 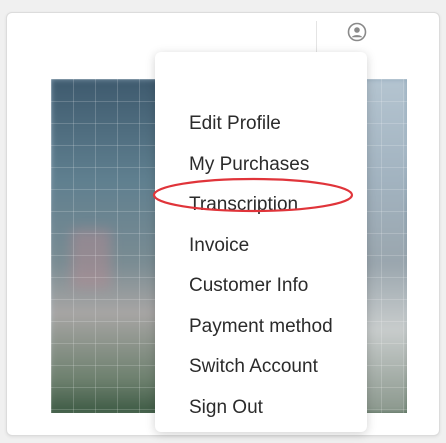 I want to click on menu-item-invoice: Invoice, so click(x=261, y=246).